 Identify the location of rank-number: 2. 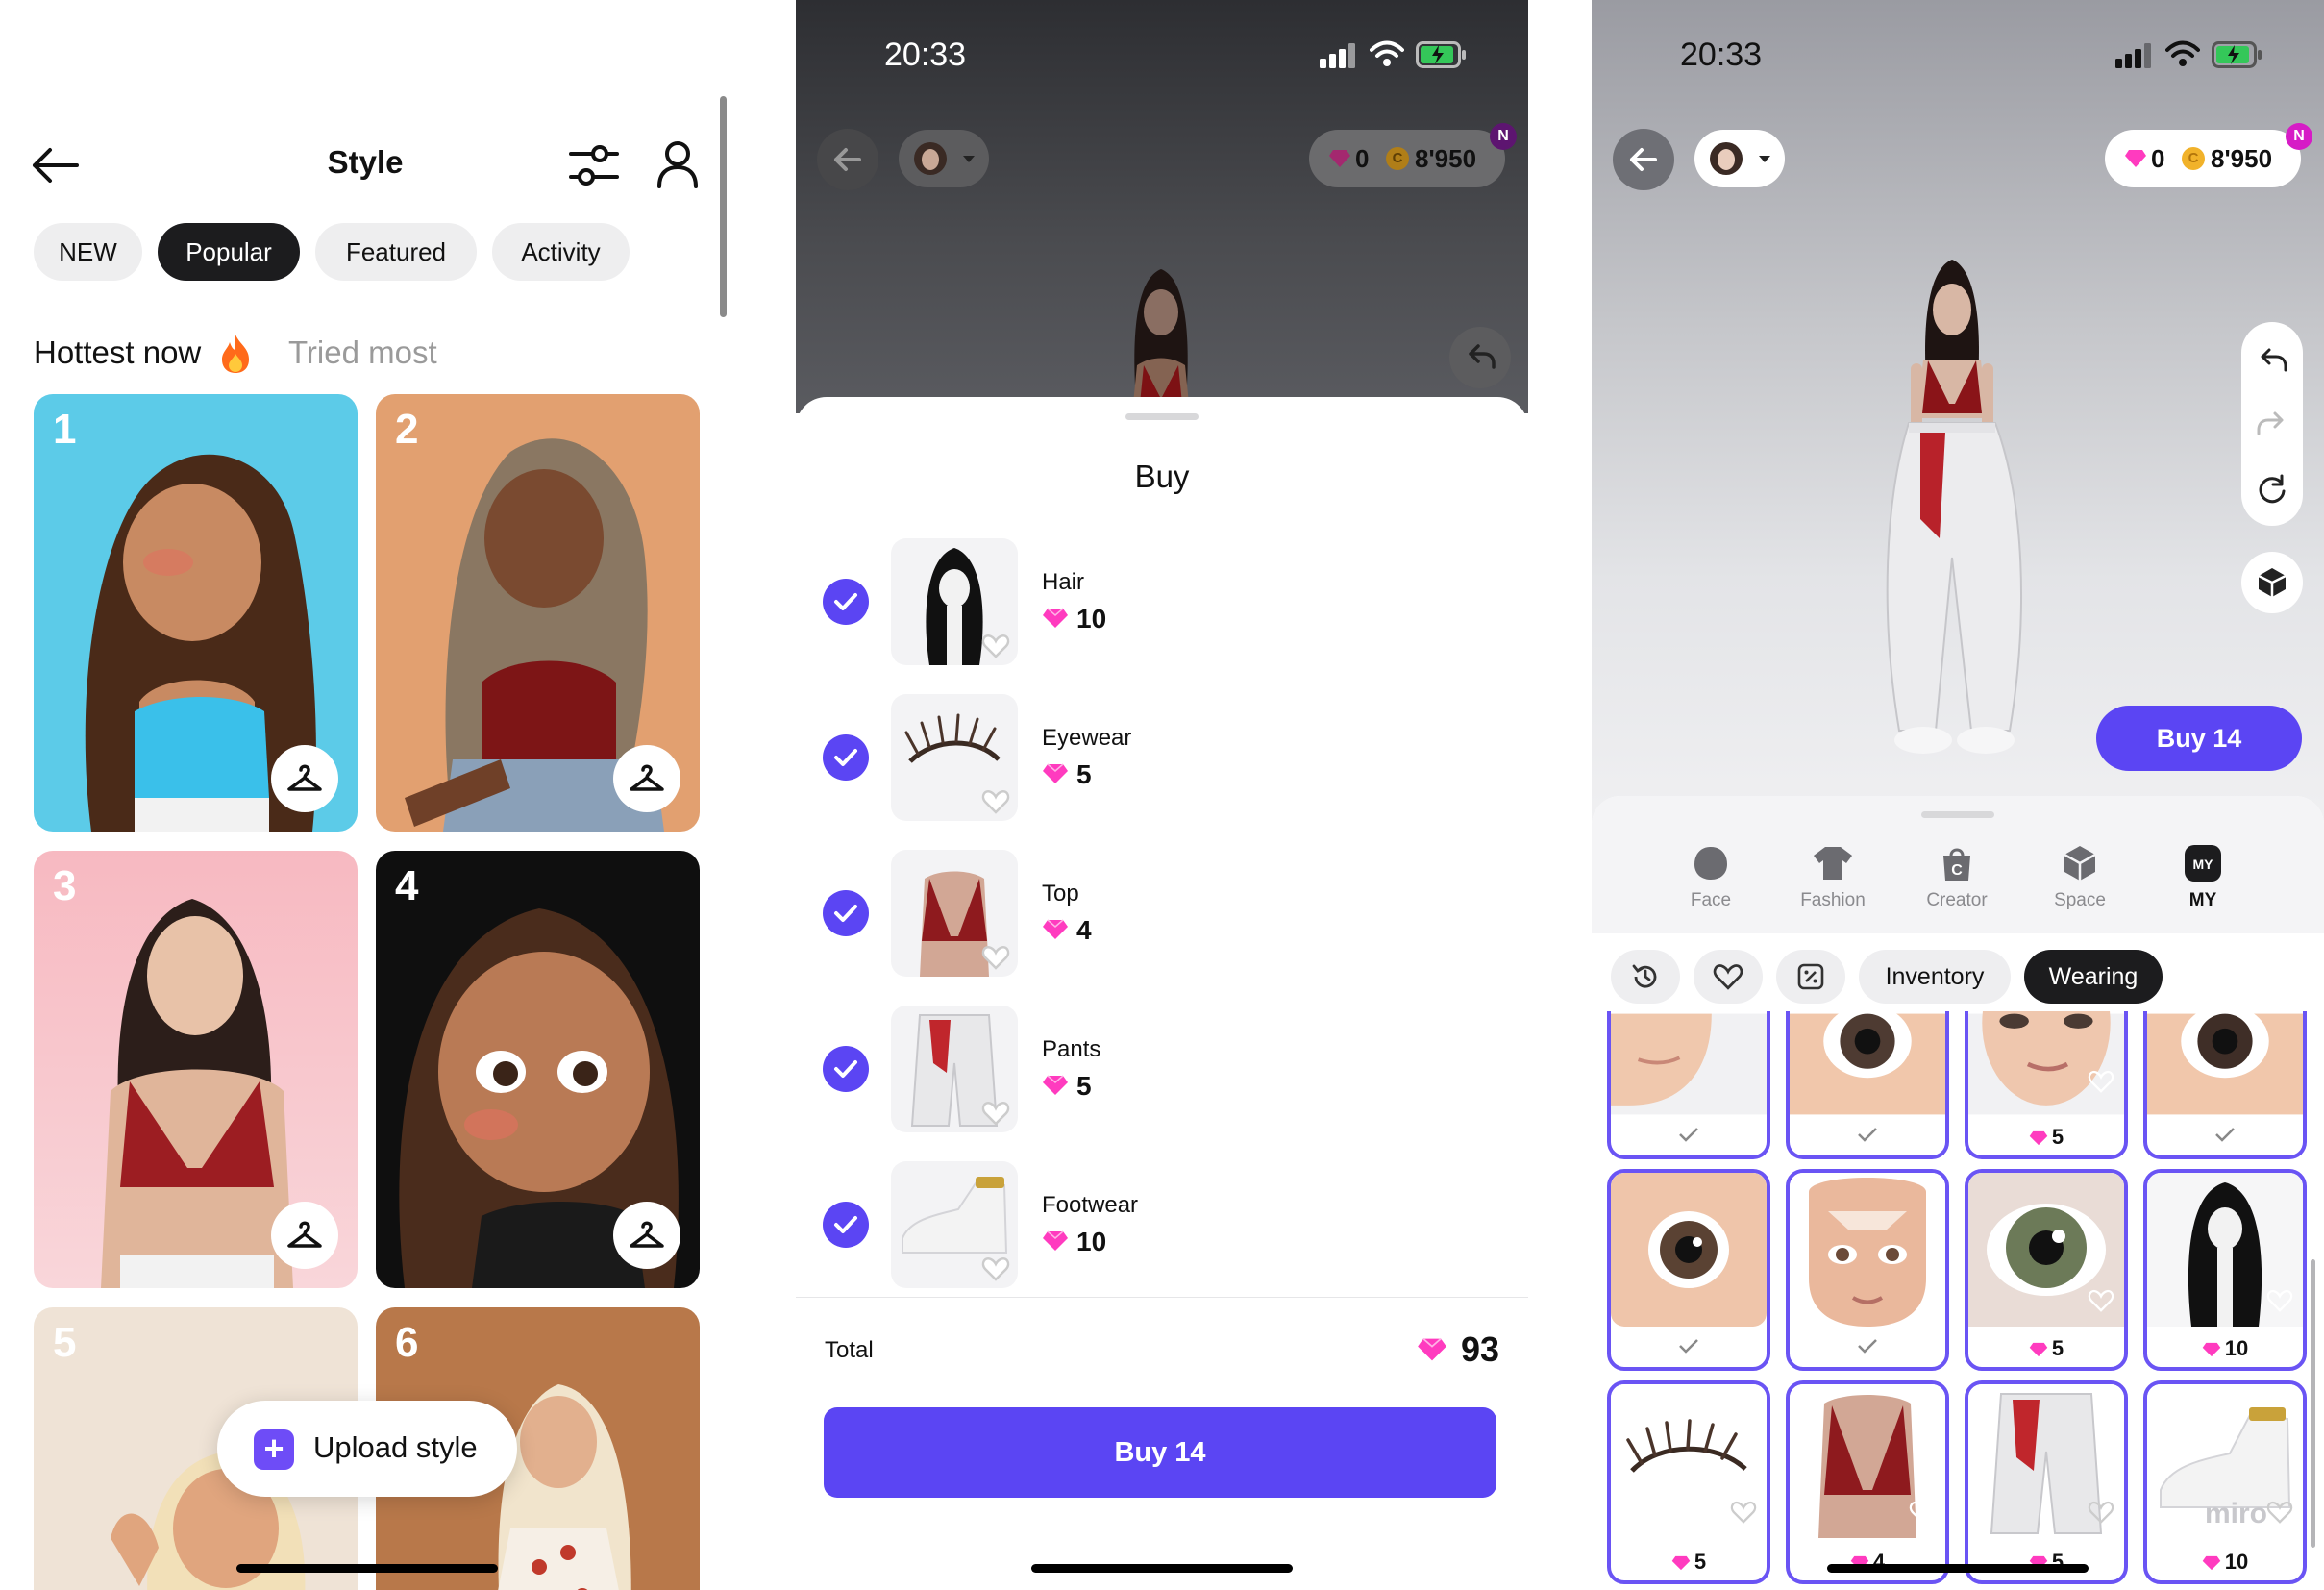
(407, 429).